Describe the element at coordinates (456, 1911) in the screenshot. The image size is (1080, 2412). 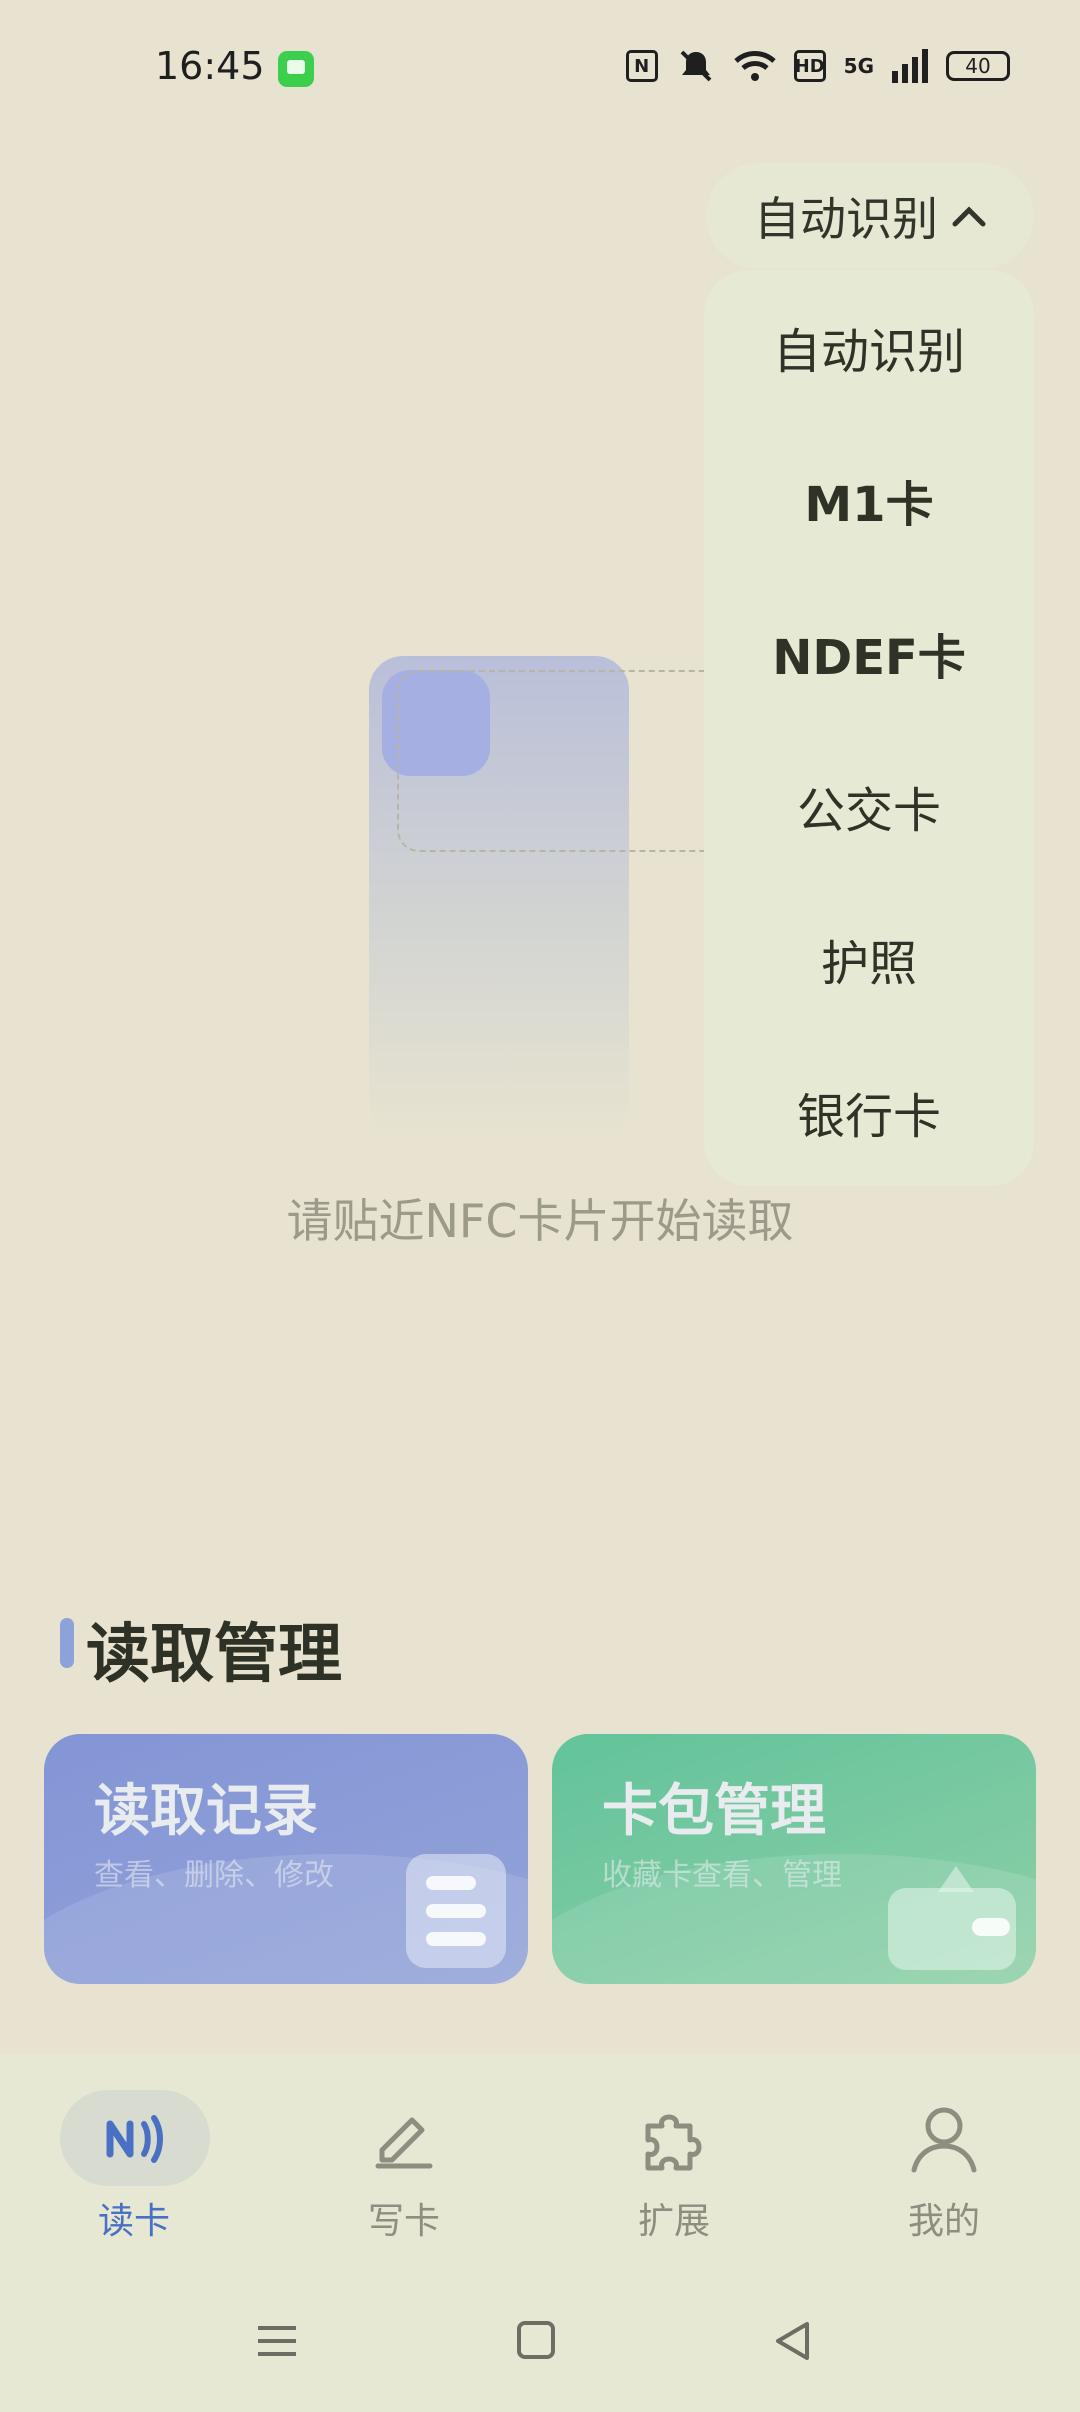
I see `document-list-icon` at that location.